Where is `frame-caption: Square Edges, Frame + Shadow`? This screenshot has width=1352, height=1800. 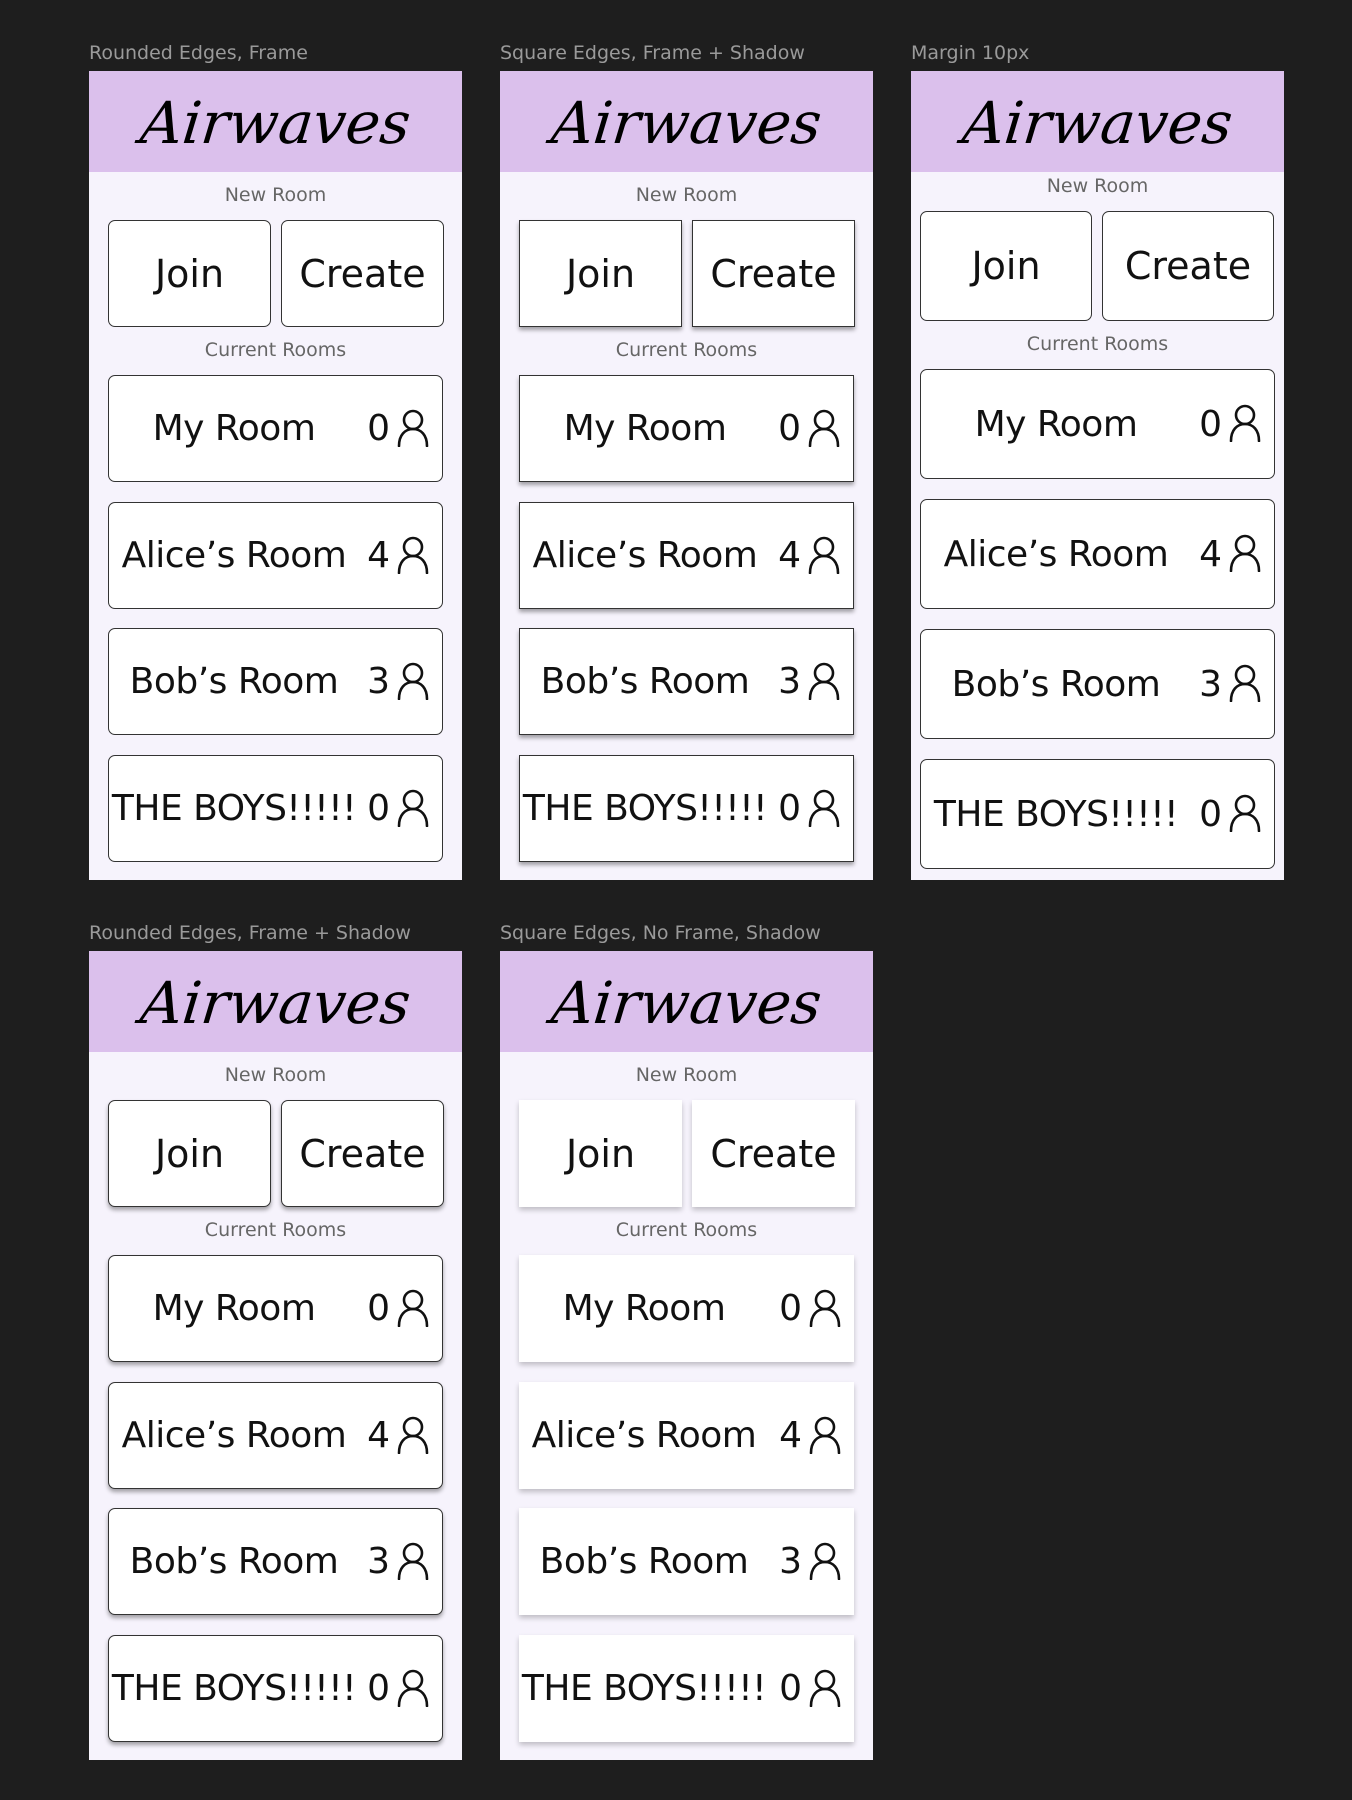 frame-caption: Square Edges, Frame + Shadow is located at coordinates (652, 53).